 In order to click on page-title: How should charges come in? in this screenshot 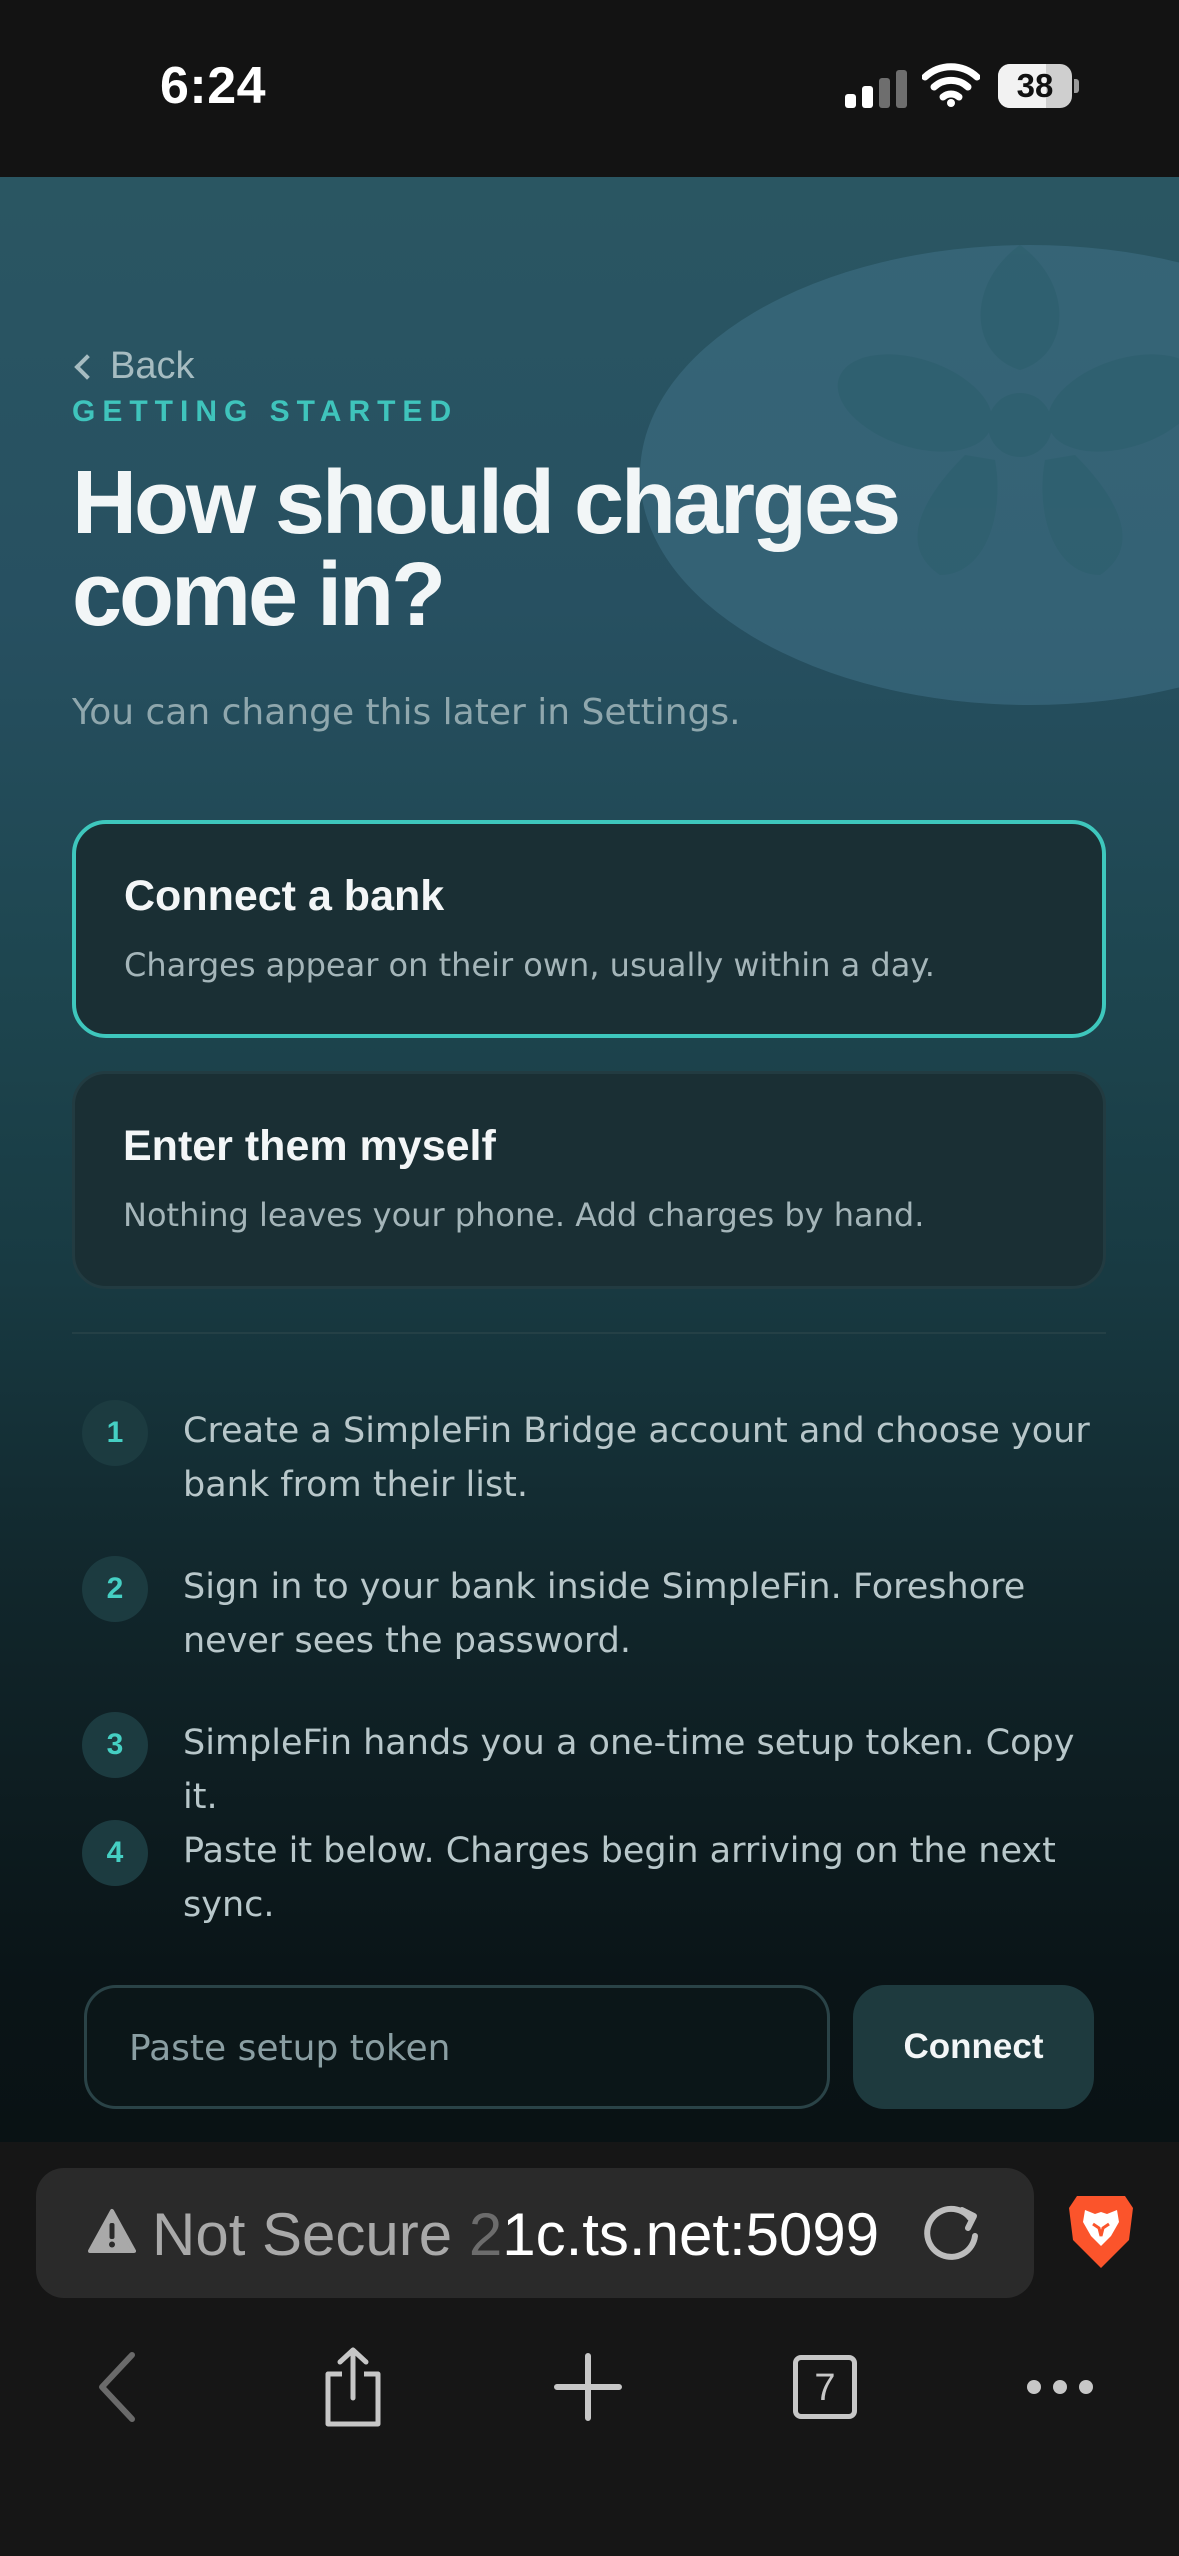, I will do `click(486, 549)`.